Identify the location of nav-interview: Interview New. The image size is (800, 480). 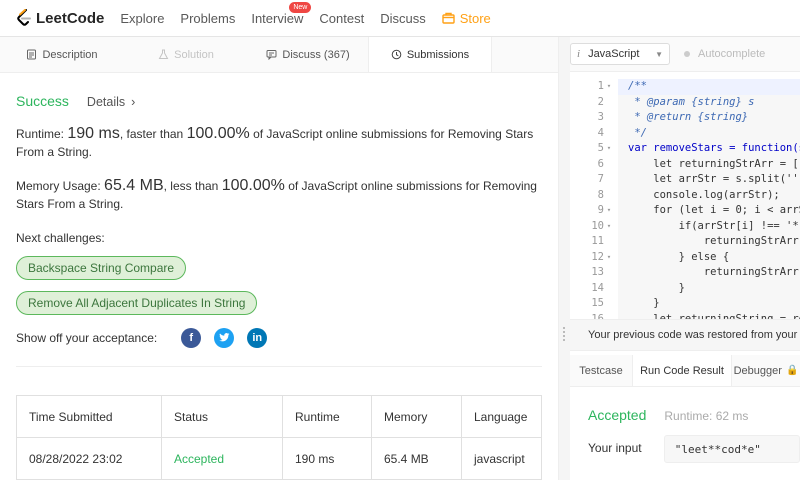
(281, 13).